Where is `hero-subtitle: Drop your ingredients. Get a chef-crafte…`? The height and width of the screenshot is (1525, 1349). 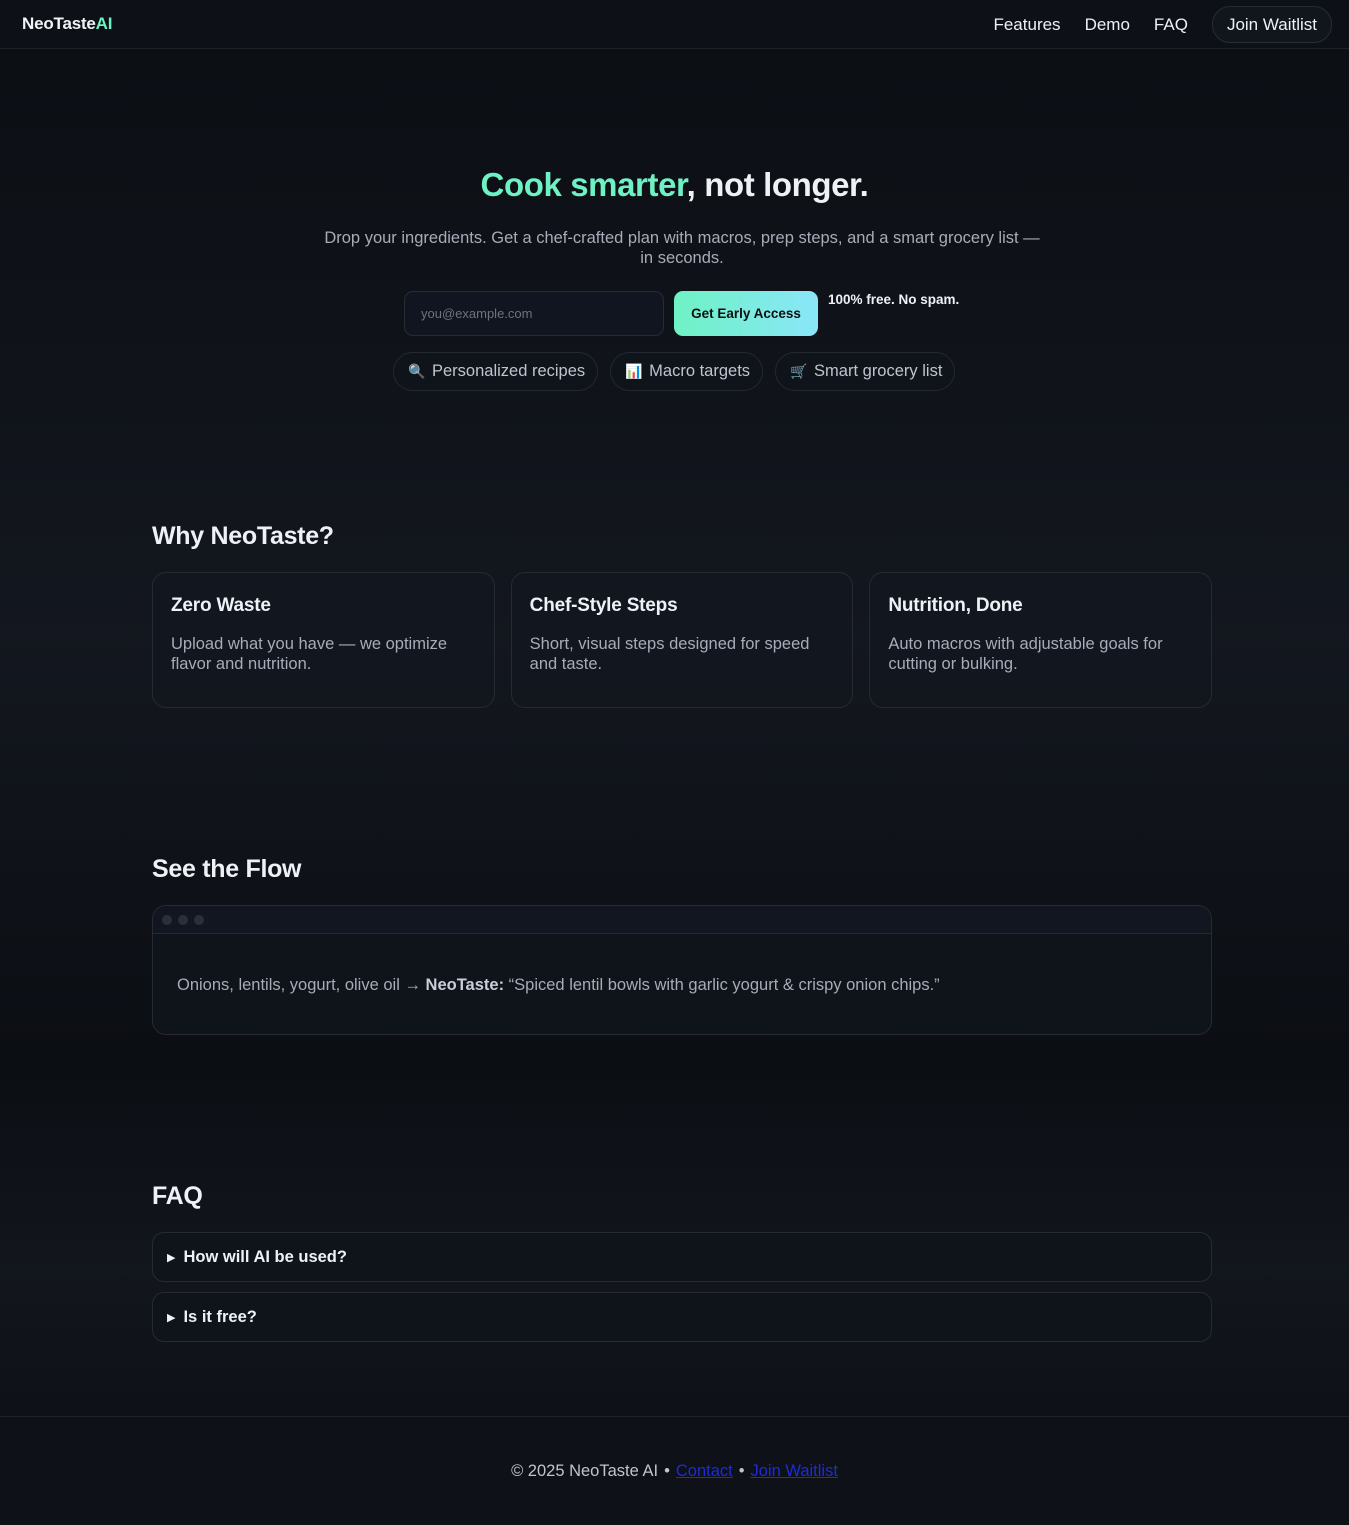 hero-subtitle: Drop your ingredients. Get a chef-crafte… is located at coordinates (682, 248).